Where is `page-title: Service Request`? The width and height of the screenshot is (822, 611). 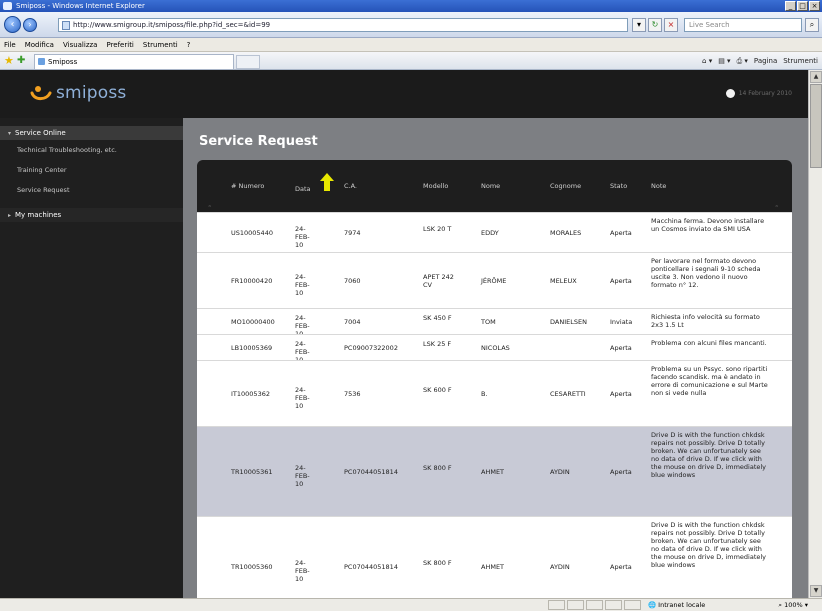
page-title: Service Request is located at coordinates (258, 141).